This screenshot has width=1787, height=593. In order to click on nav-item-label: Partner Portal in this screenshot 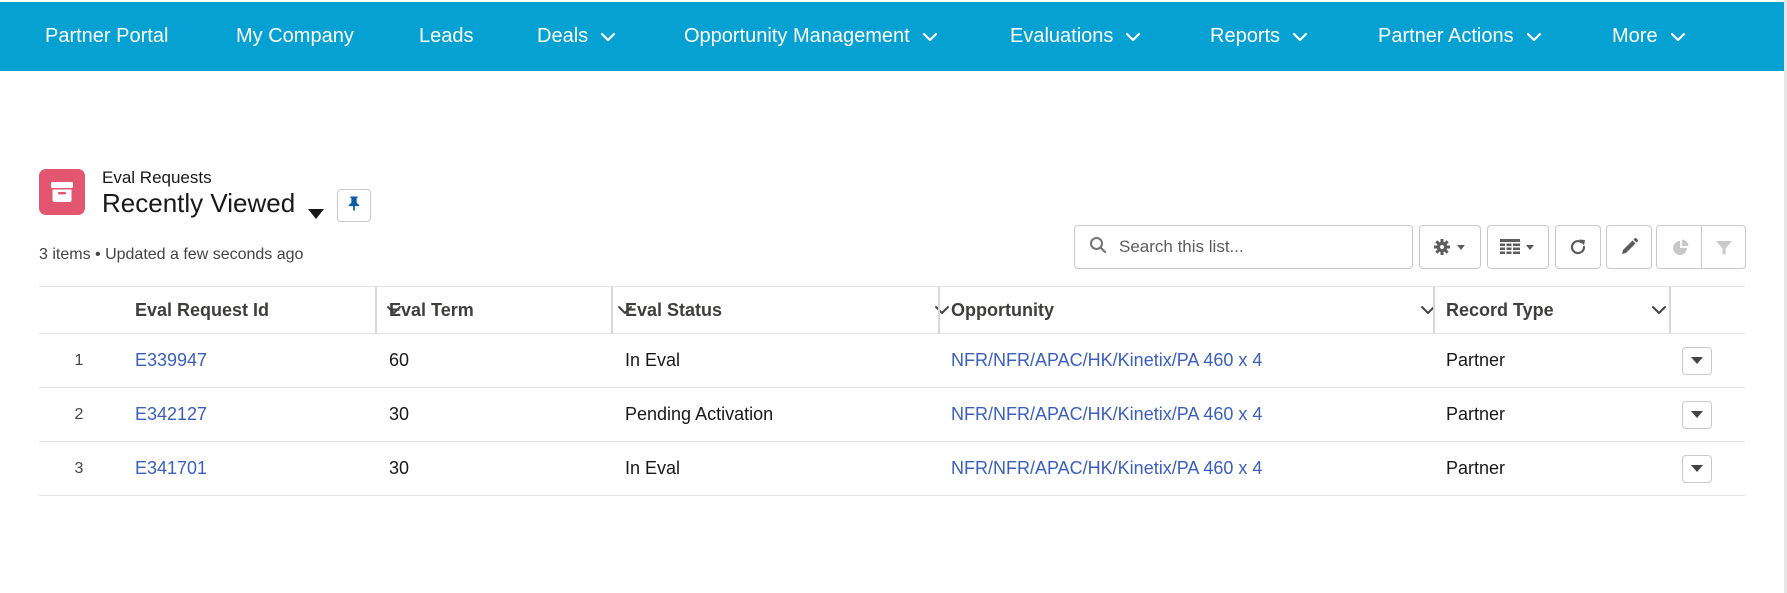, I will do `click(107, 36)`.